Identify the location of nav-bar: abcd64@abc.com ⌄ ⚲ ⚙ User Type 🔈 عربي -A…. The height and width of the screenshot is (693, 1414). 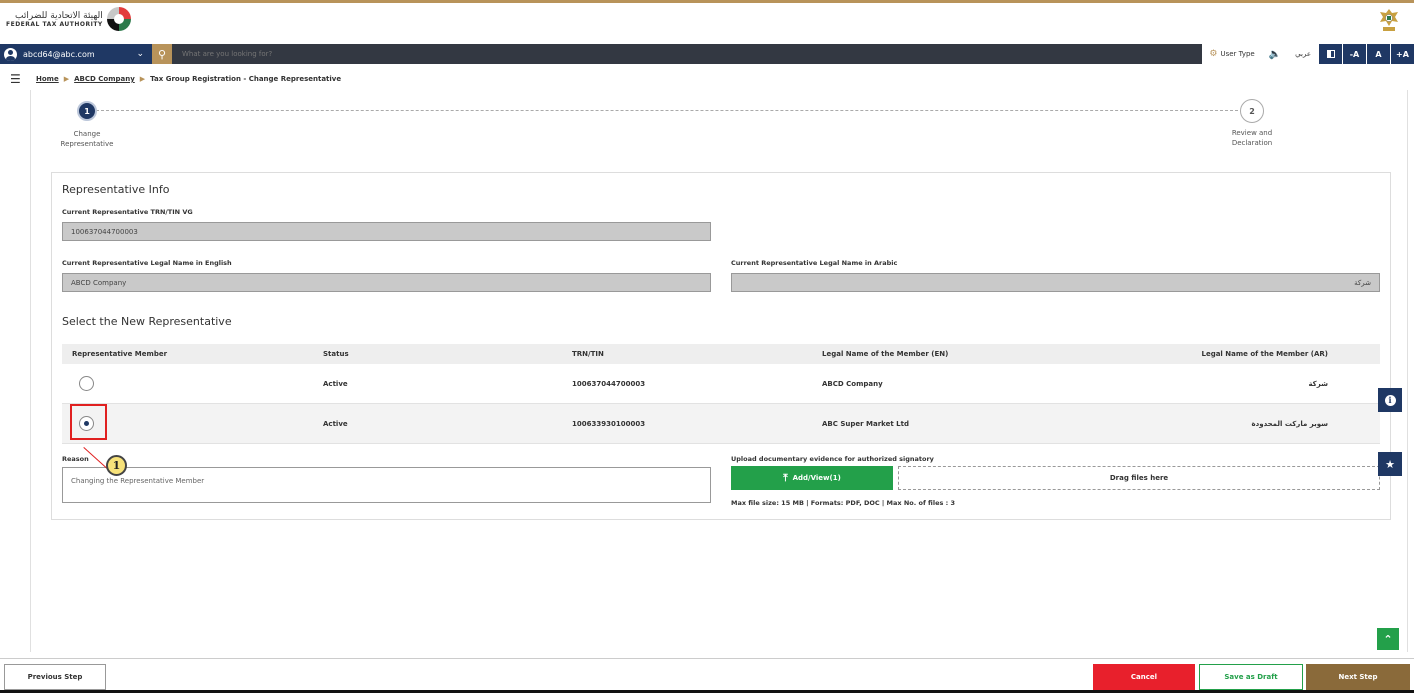
(707, 54).